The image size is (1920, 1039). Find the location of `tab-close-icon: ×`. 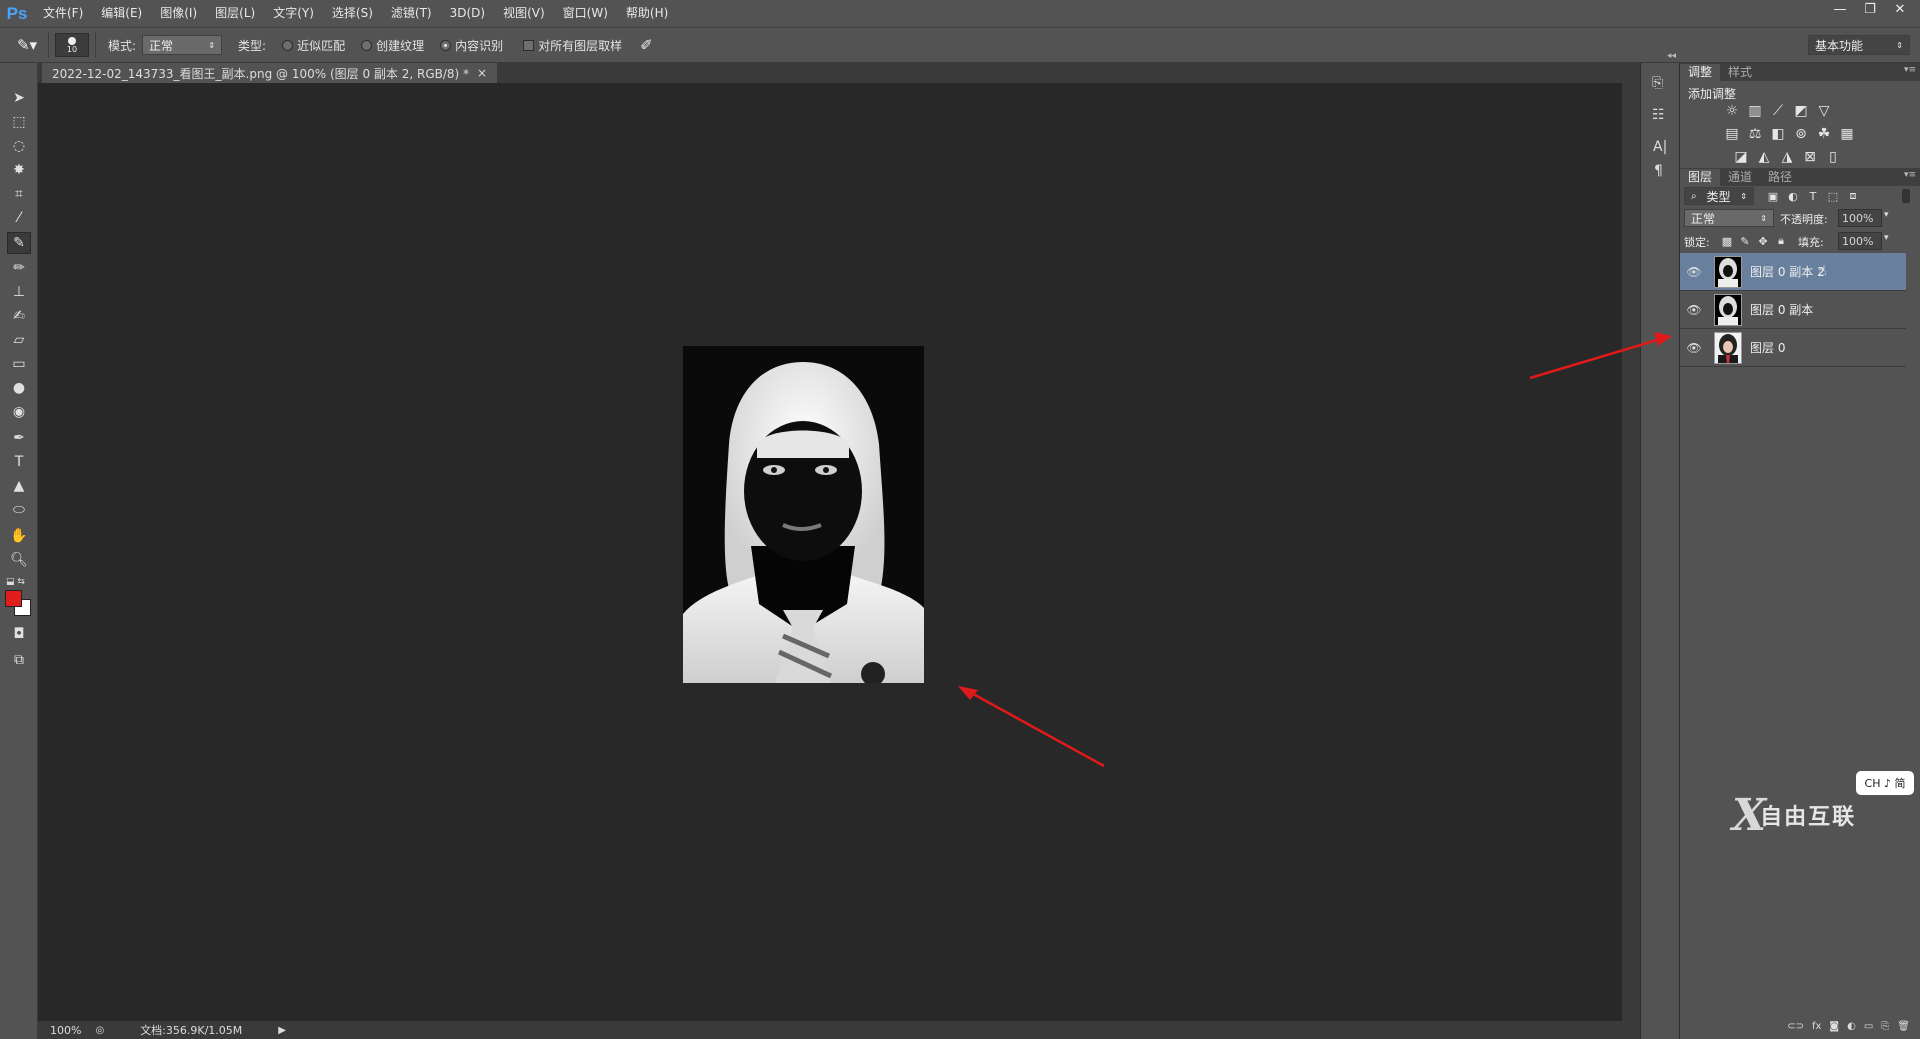

tab-close-icon: × is located at coordinates (482, 73).